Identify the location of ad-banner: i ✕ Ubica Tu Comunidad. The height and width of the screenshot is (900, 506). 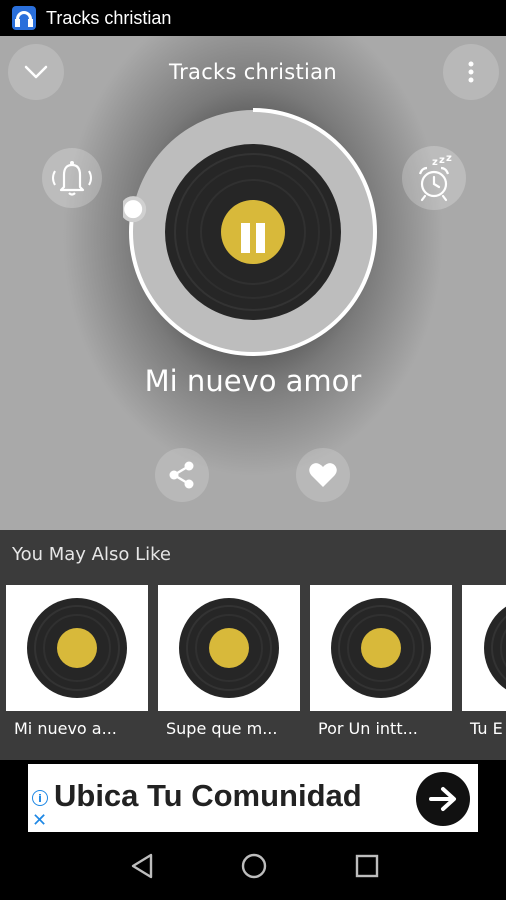
(253, 798).